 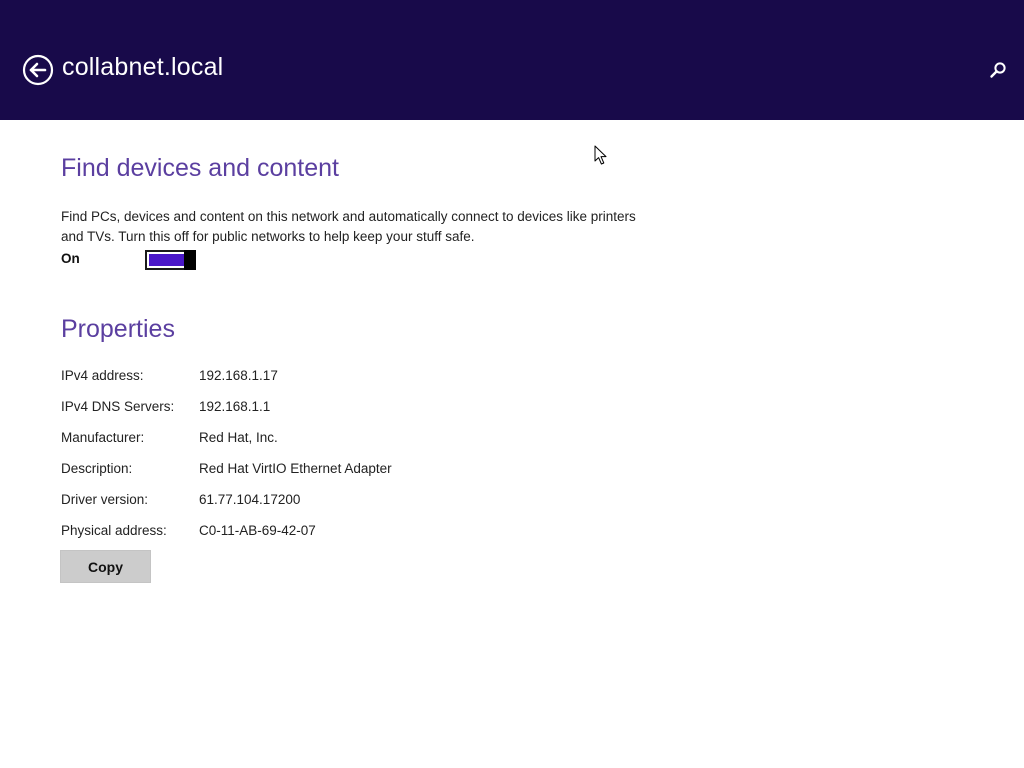 I want to click on toggle-fill, so click(x=166, y=260).